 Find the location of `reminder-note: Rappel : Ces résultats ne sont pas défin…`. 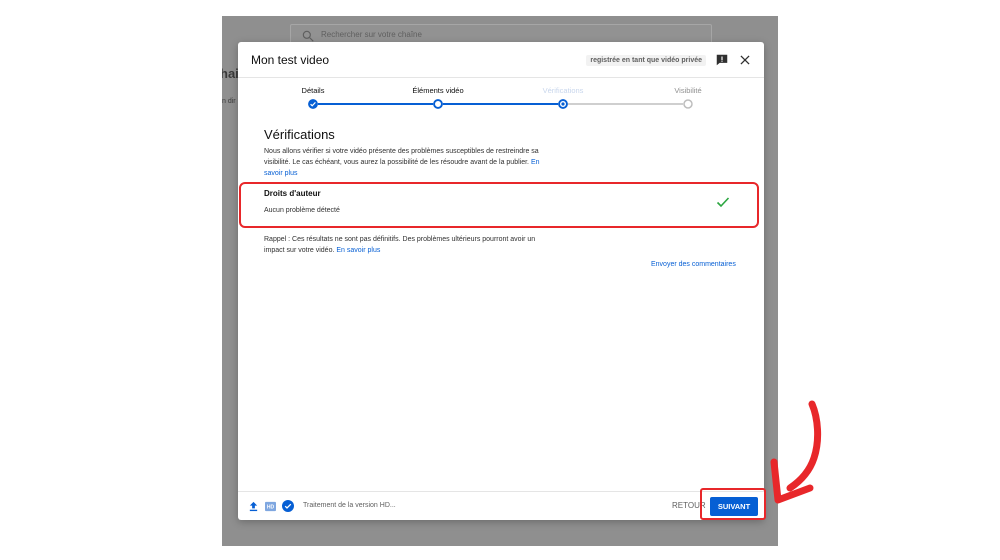

reminder-note: Rappel : Ces résultats ne sont pas défin… is located at coordinates (409, 245).